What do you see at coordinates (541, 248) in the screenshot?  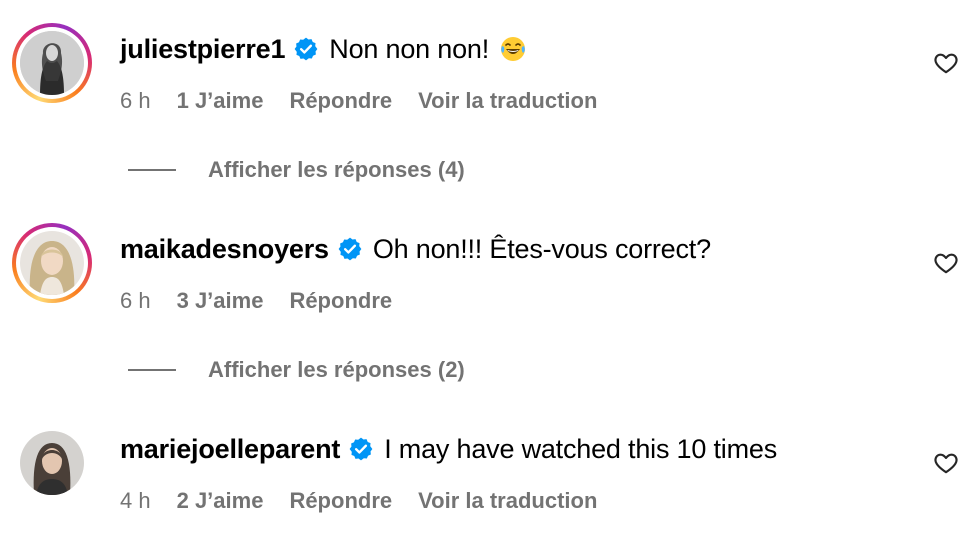 I see `comment-text: Oh non!!! Êtes-vous correct?` at bounding box center [541, 248].